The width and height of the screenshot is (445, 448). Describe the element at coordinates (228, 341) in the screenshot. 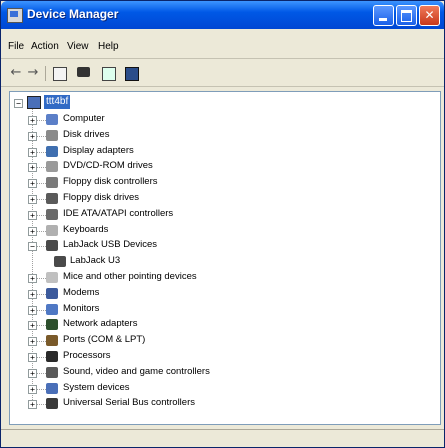

I see `tree-node: + Ports (COM & LPT)` at that location.